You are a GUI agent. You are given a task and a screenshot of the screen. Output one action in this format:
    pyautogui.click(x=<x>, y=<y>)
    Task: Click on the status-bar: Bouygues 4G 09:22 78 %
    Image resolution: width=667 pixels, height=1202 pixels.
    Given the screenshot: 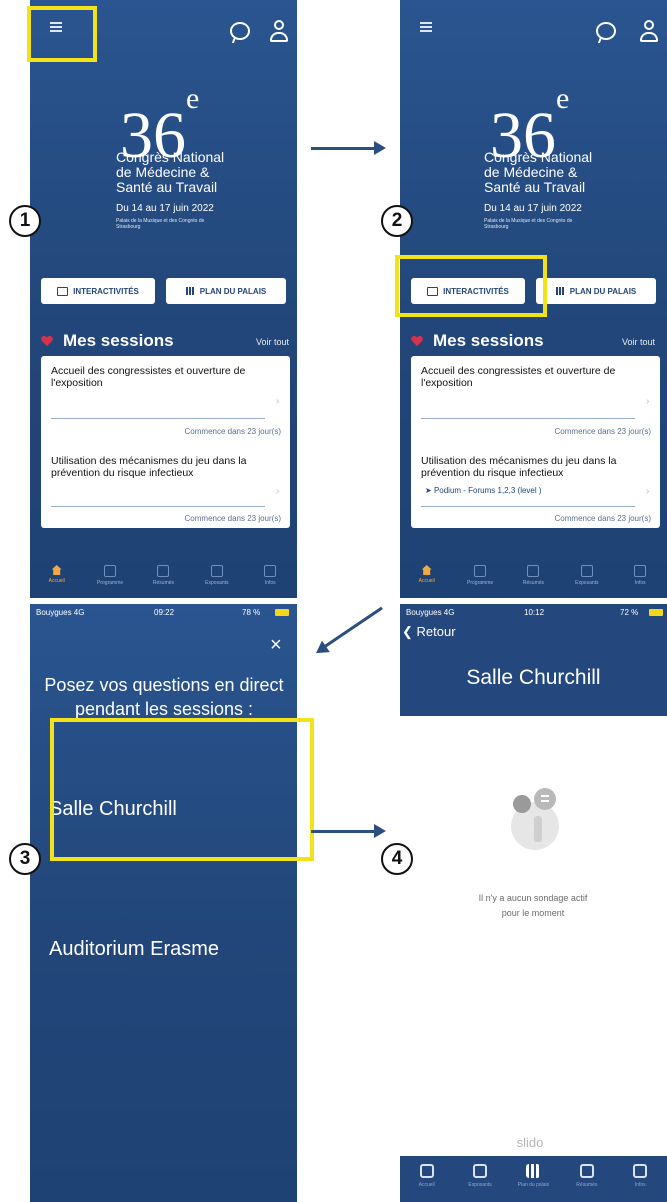 What is the action you would take?
    pyautogui.click(x=163, y=613)
    